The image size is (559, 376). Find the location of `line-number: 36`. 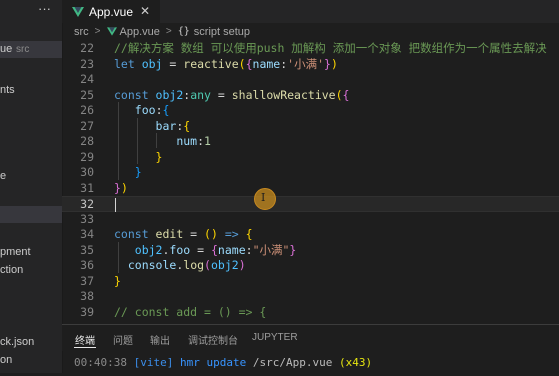

line-number: 36 is located at coordinates (87, 265).